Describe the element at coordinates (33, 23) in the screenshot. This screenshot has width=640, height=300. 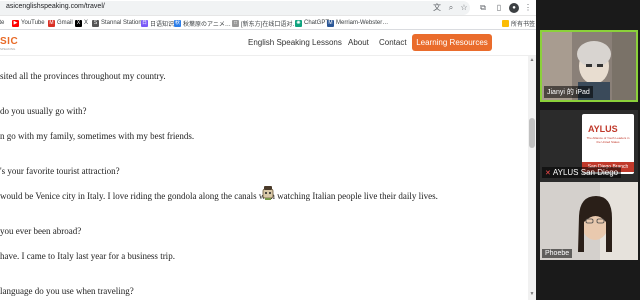
I see `bookmark-label: YouTube` at that location.